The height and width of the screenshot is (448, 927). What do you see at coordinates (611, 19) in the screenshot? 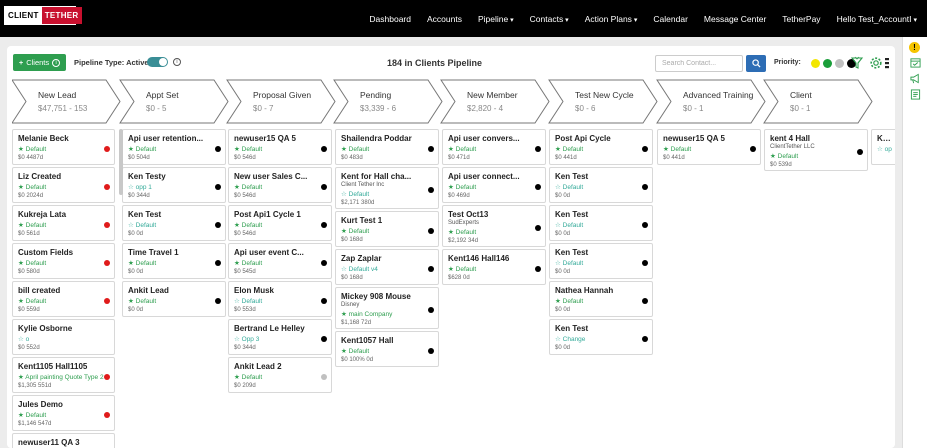
I see `nav-item-action-plans: Action Plans` at bounding box center [611, 19].